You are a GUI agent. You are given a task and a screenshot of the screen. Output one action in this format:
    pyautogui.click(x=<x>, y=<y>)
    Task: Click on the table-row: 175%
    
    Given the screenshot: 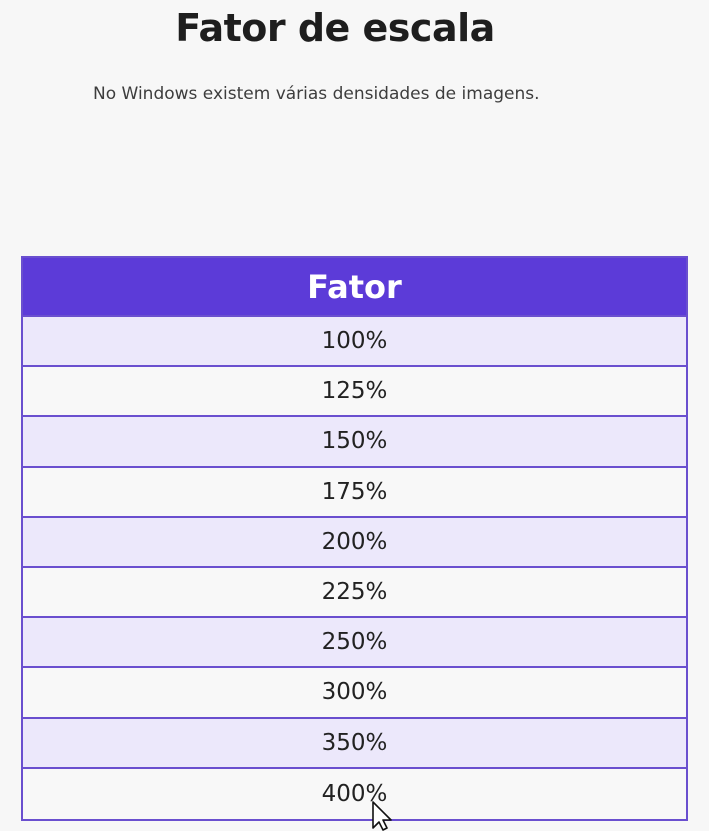 What is the action you would take?
    pyautogui.click(x=354, y=492)
    